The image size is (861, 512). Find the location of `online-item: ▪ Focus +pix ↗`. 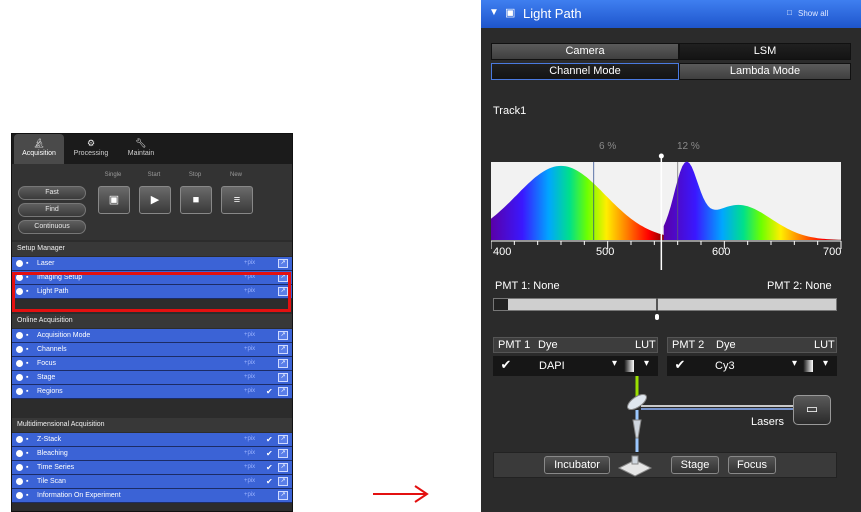

online-item: ▪ Focus +pix ↗ is located at coordinates (152, 364).